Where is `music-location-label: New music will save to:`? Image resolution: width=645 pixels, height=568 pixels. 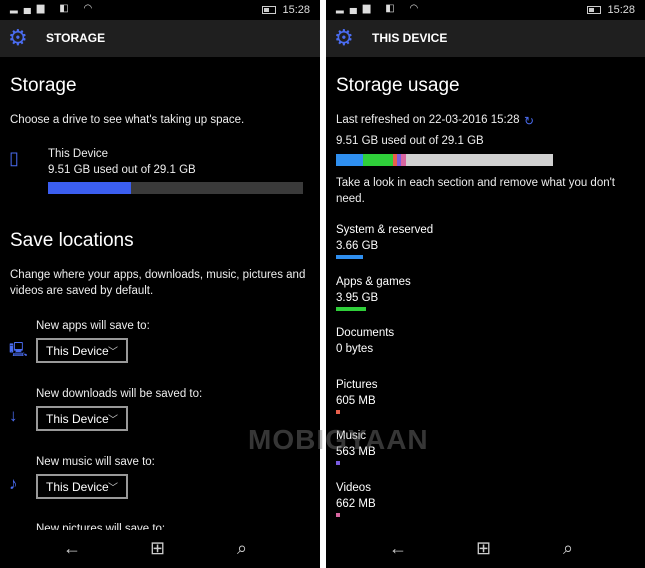
music-location-label: New music will save to: is located at coordinates (95, 462).